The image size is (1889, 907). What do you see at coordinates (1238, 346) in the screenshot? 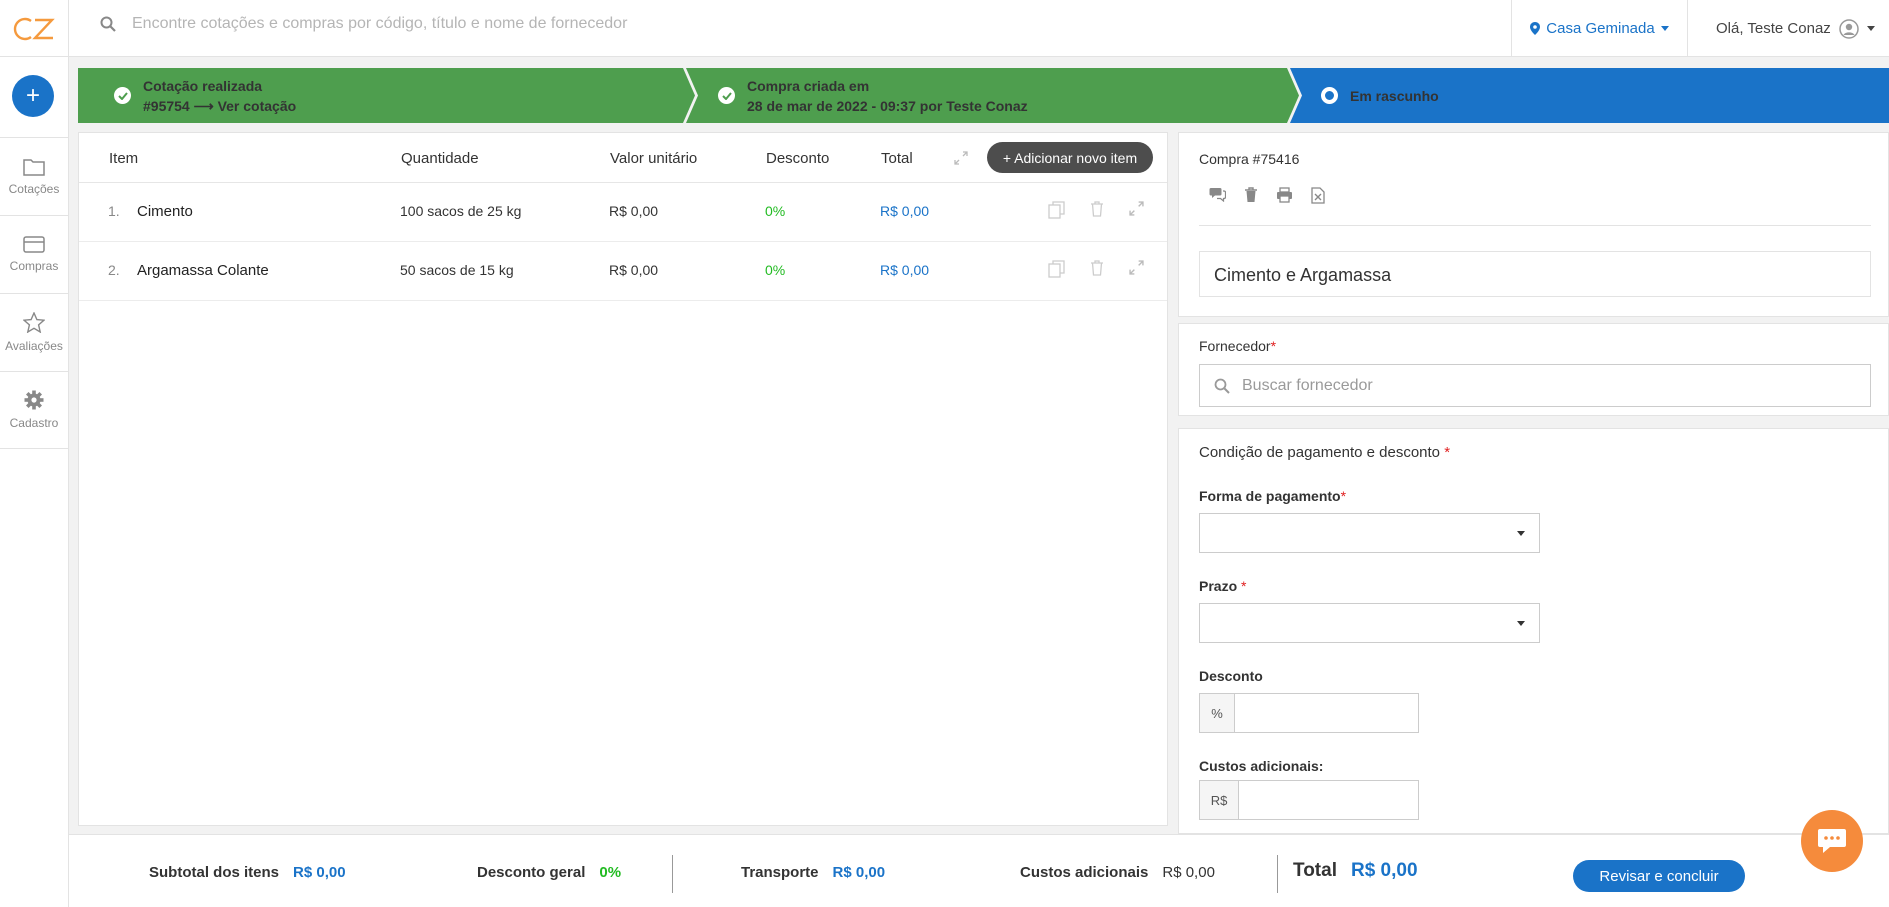
I see `supplier-label: Fornecedor*` at bounding box center [1238, 346].